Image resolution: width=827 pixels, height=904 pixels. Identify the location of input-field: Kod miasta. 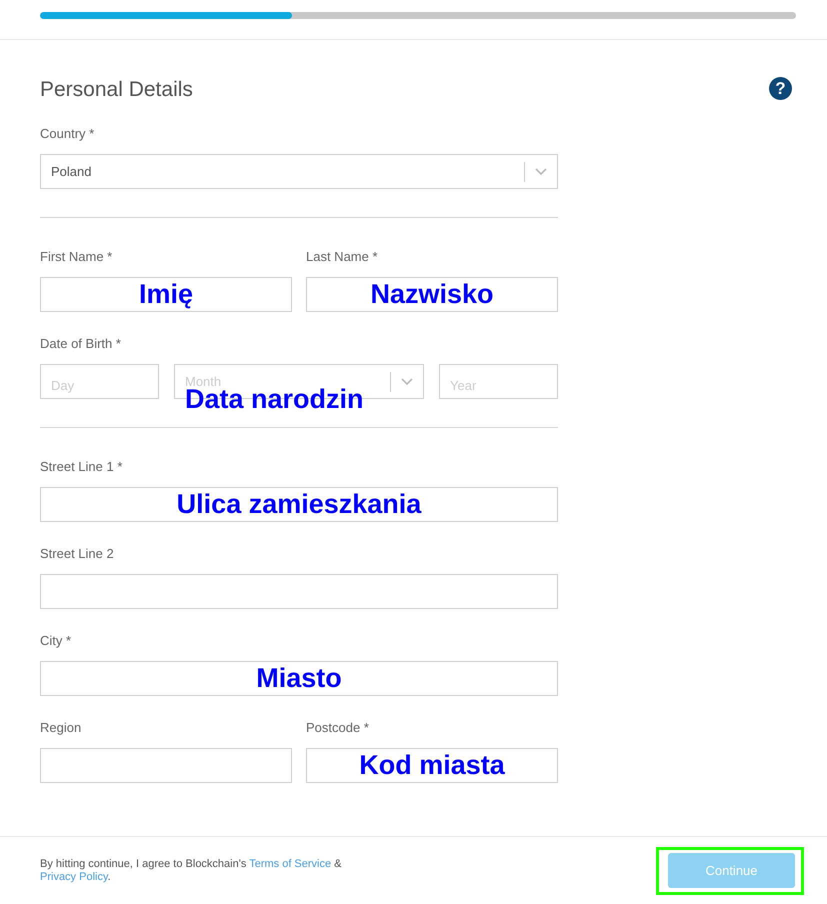
(432, 765).